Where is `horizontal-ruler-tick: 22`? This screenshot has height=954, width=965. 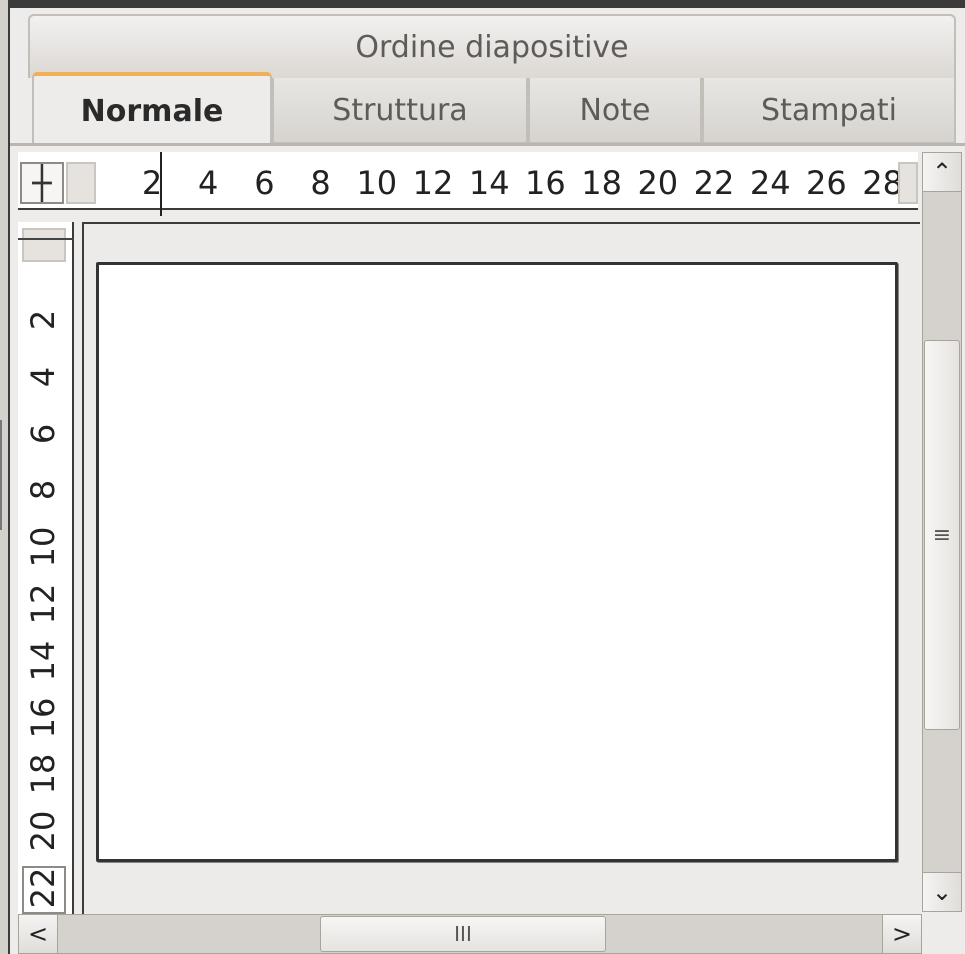 horizontal-ruler-tick: 22 is located at coordinates (714, 183).